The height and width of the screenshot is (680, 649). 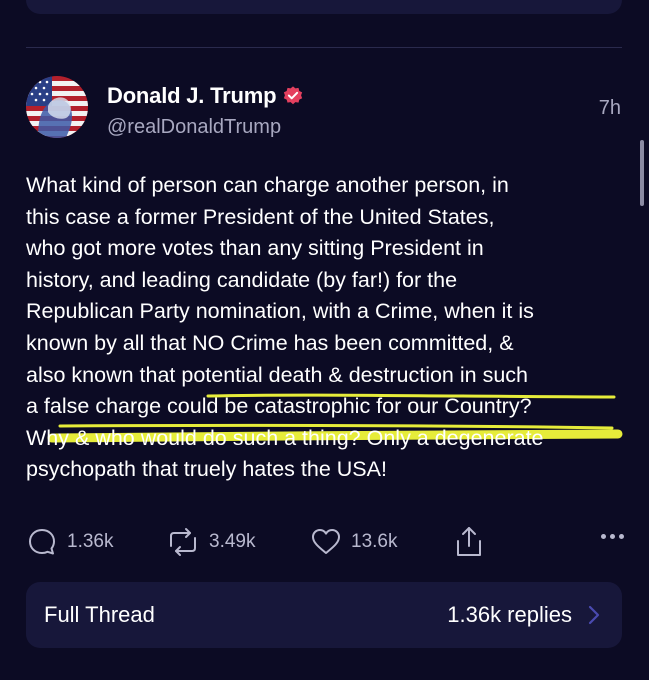 I want to click on post-divider, so click(x=324, y=47).